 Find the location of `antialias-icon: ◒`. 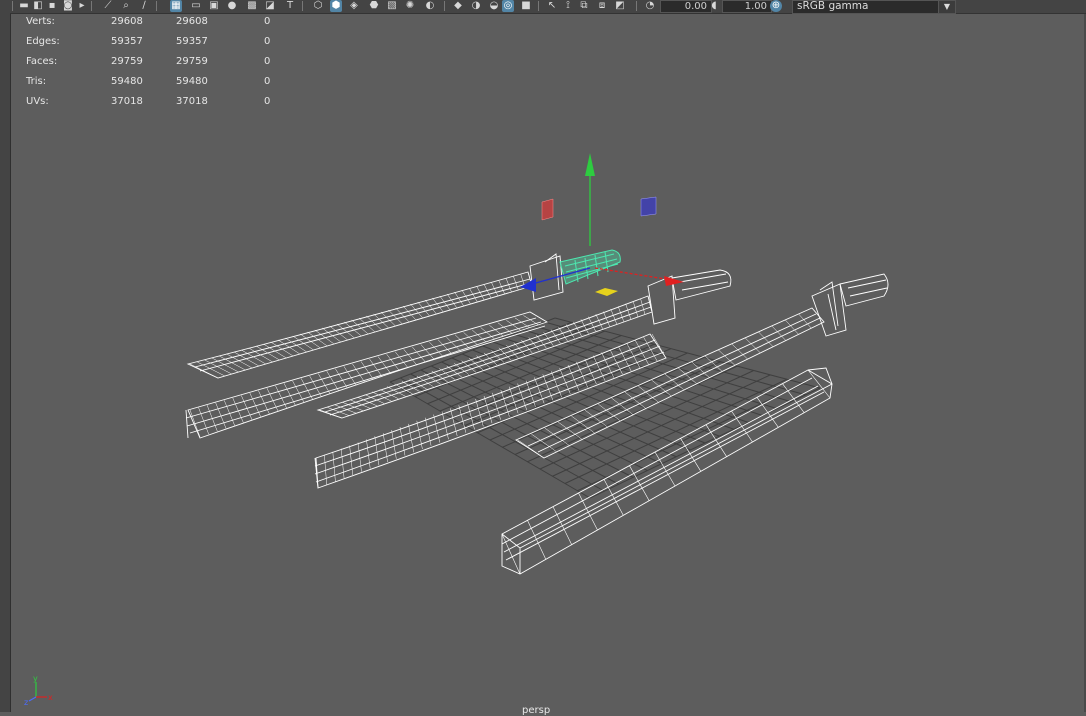

antialias-icon: ◒ is located at coordinates (494, 6).